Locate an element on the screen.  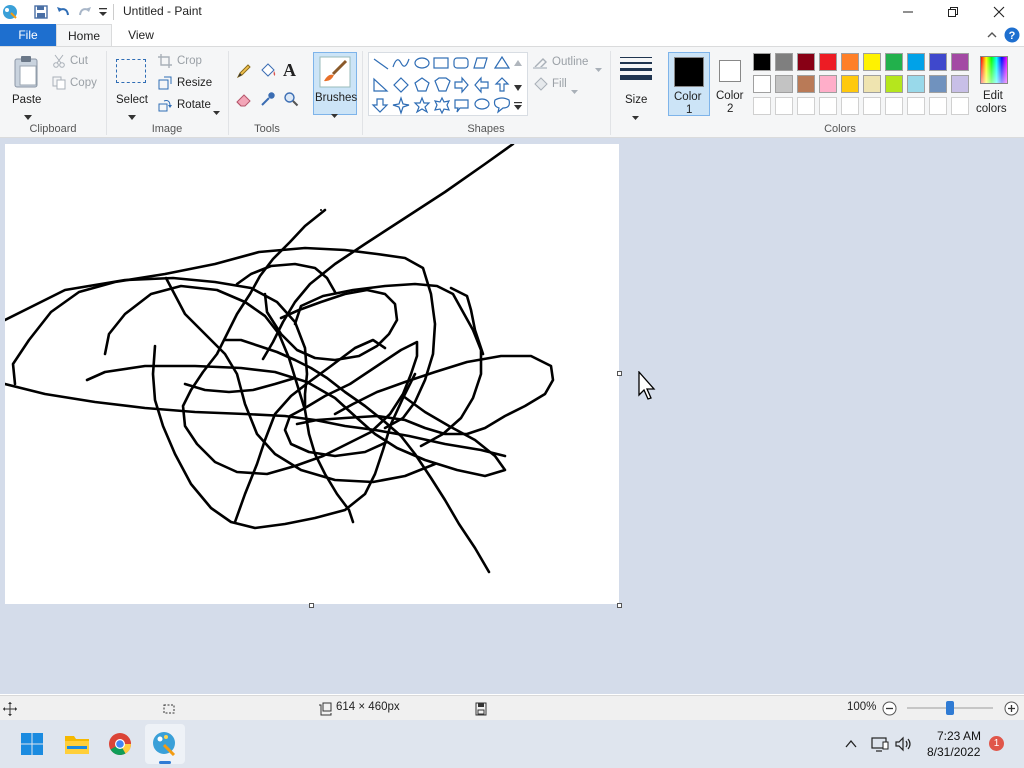
minimize-icon is located at coordinates (908, 12).